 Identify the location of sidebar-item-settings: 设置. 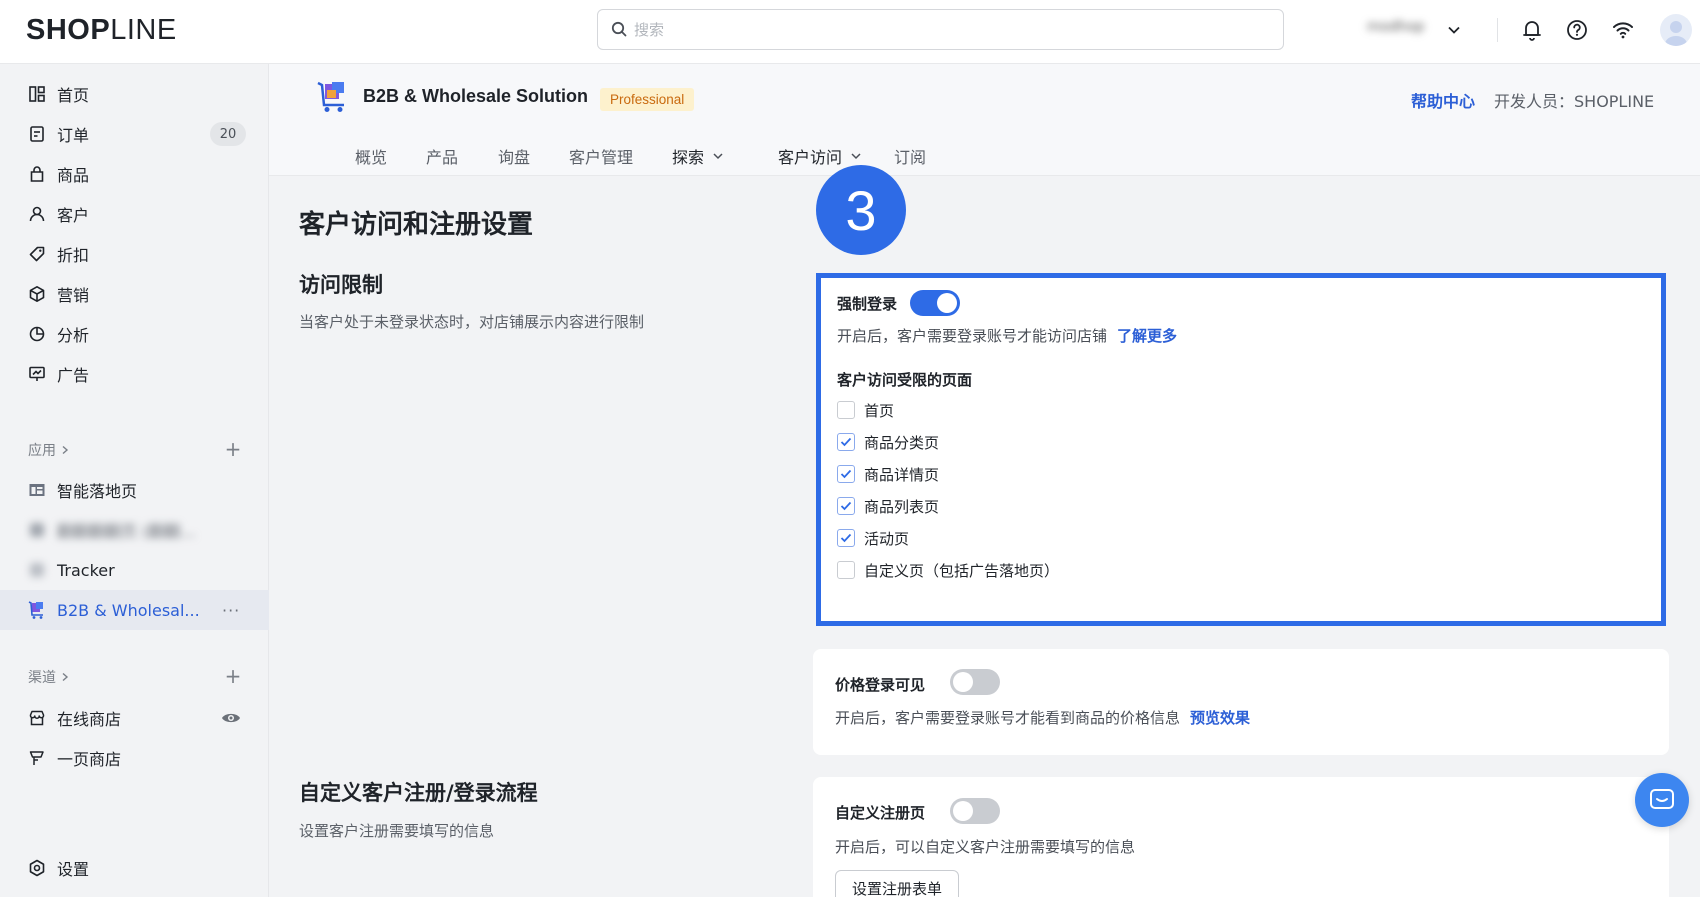
(134, 868).